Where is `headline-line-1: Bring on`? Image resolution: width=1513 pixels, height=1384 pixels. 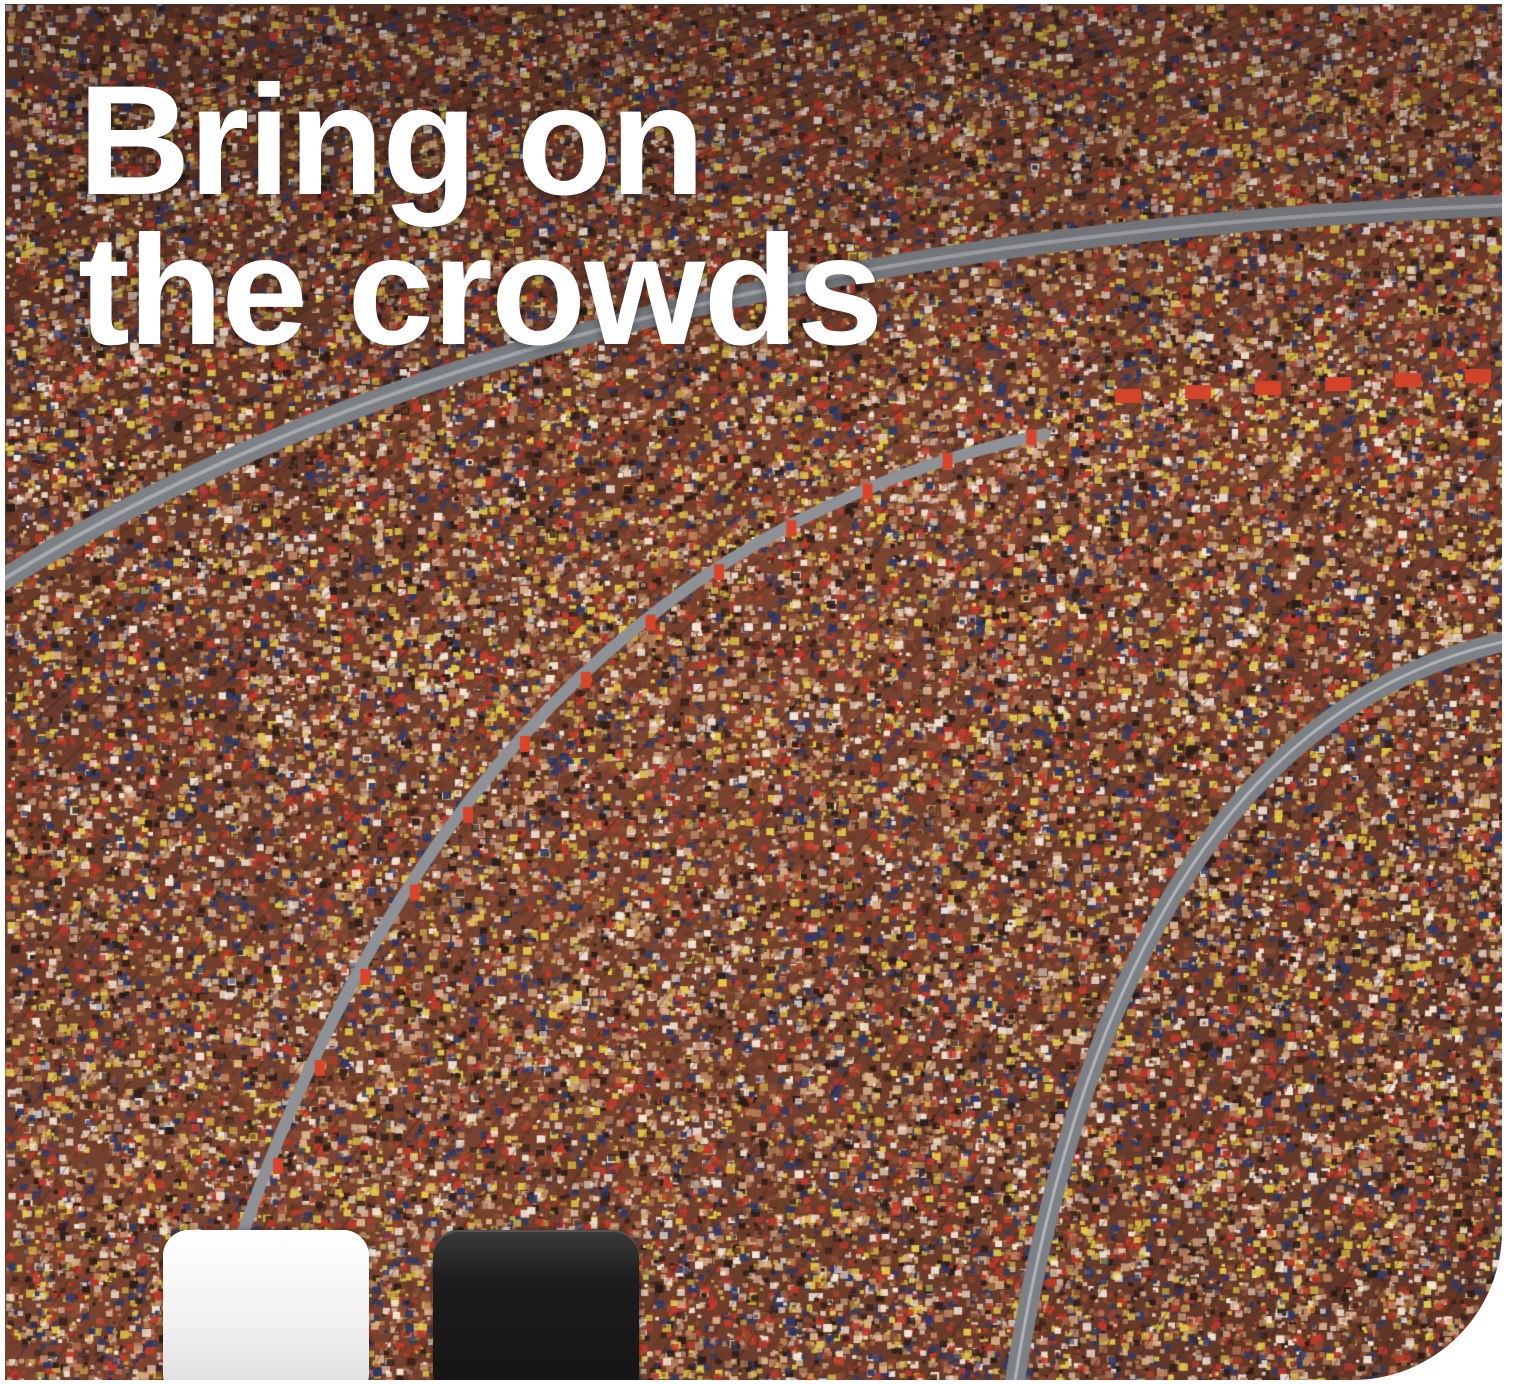 headline-line-1: Bring on is located at coordinates (391, 141).